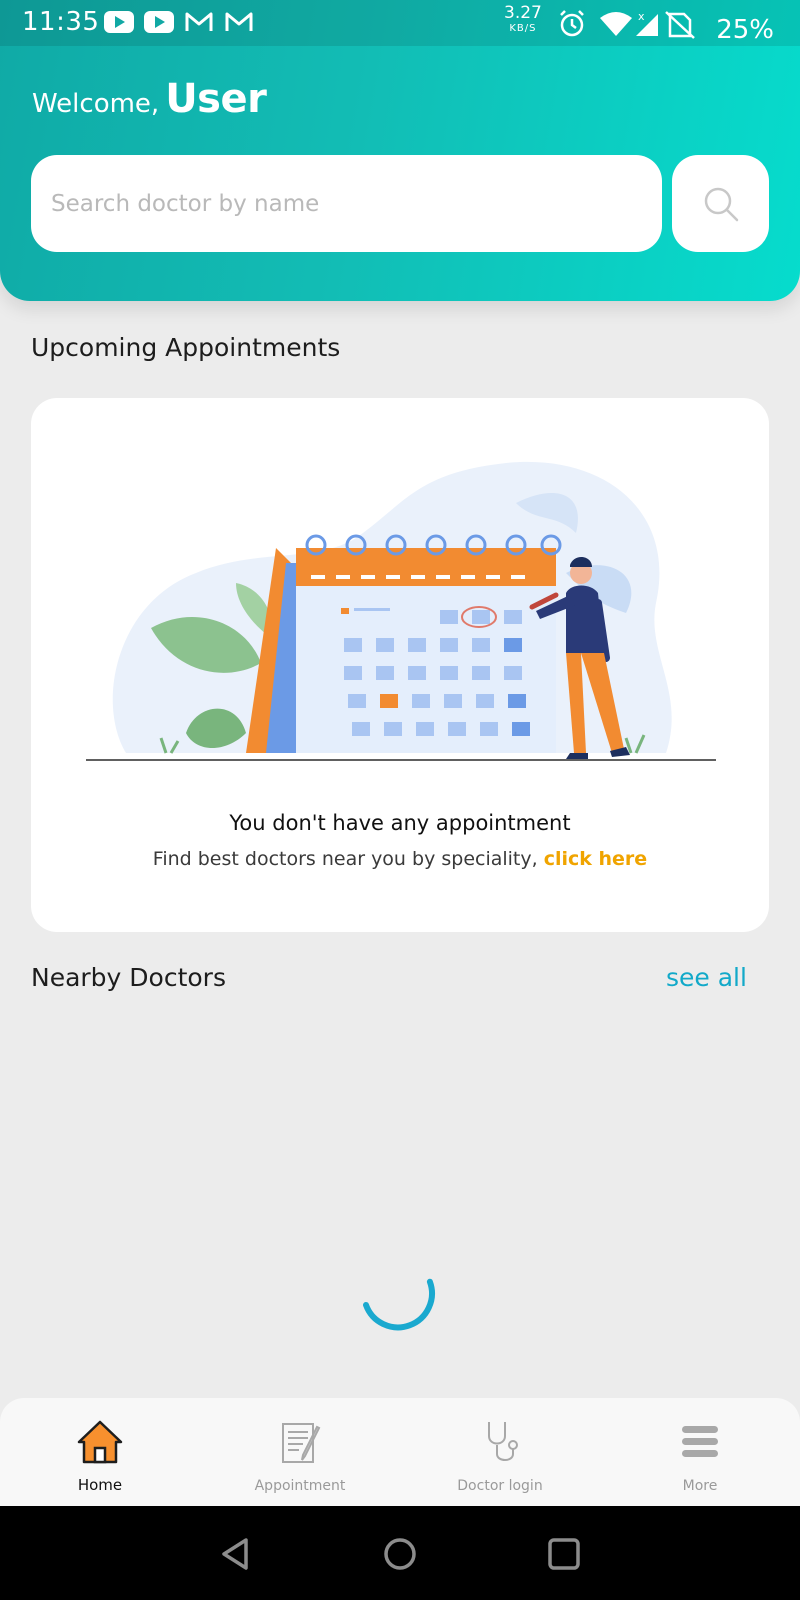  Describe the element at coordinates (216, 99) in the screenshot. I see `user-name: User` at that location.